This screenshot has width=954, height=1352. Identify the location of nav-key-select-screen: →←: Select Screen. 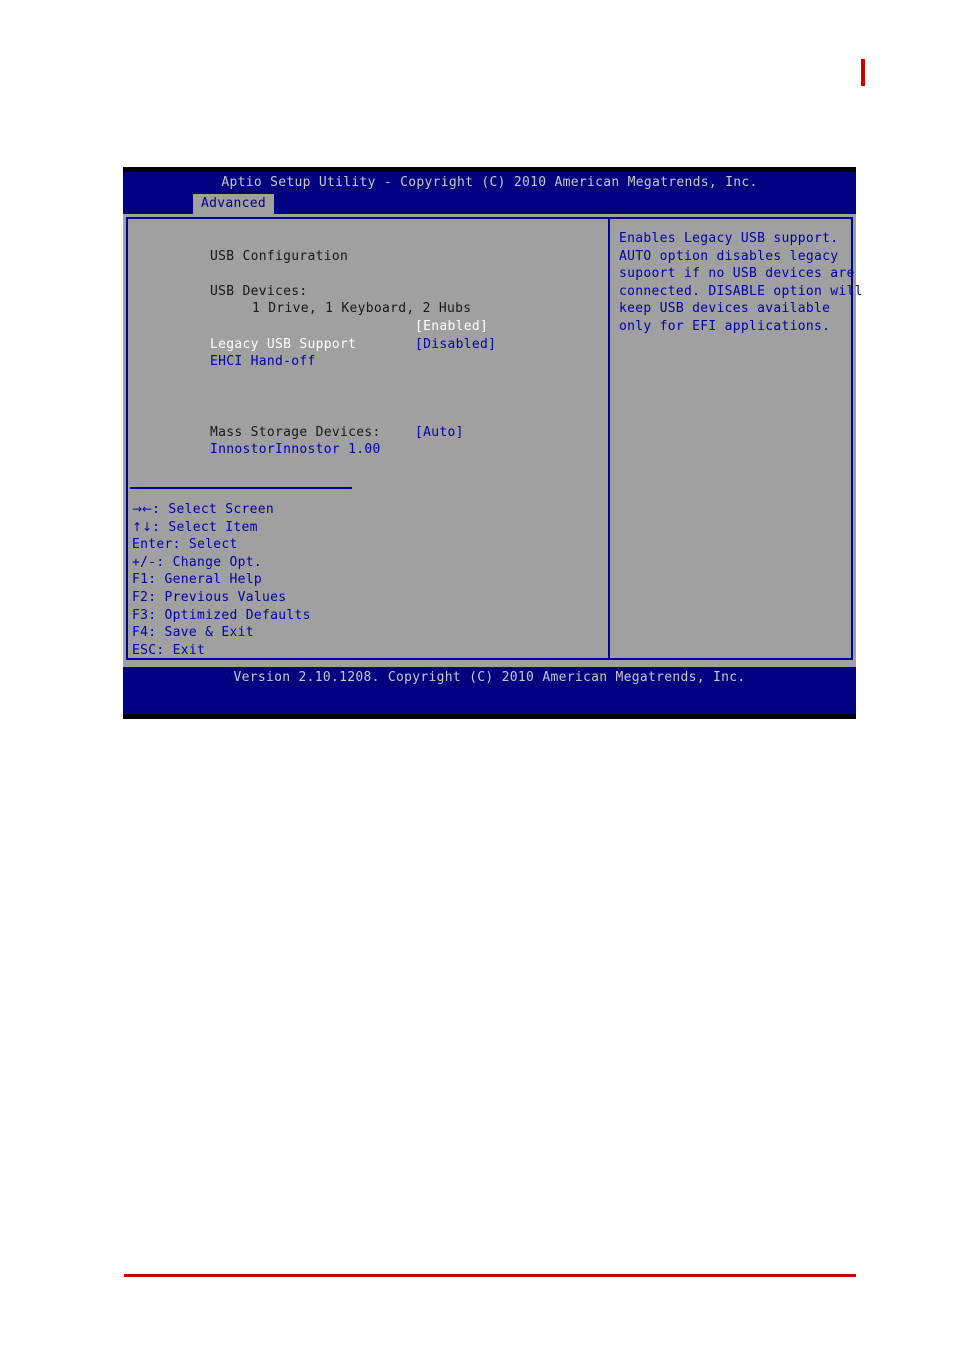
(247, 510).